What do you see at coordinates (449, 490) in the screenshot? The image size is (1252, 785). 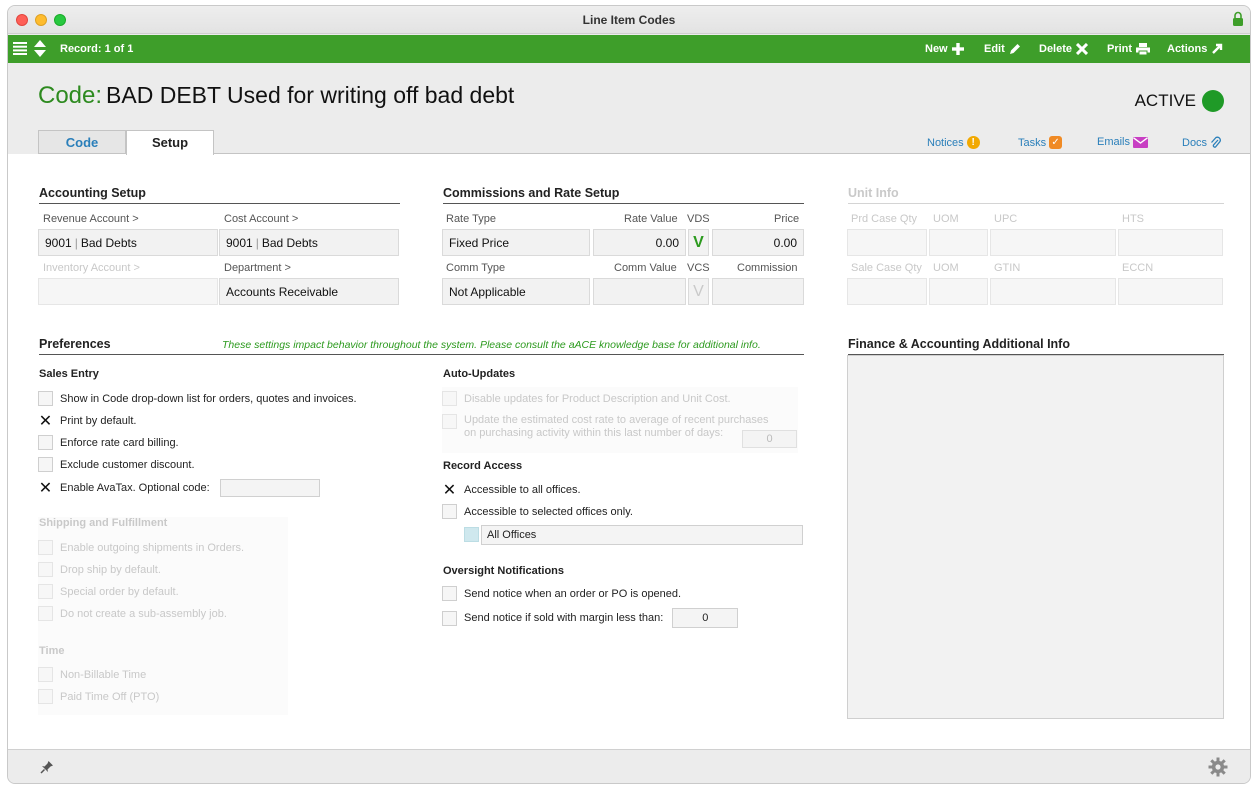 I see `access-all-checkbox: ✕` at bounding box center [449, 490].